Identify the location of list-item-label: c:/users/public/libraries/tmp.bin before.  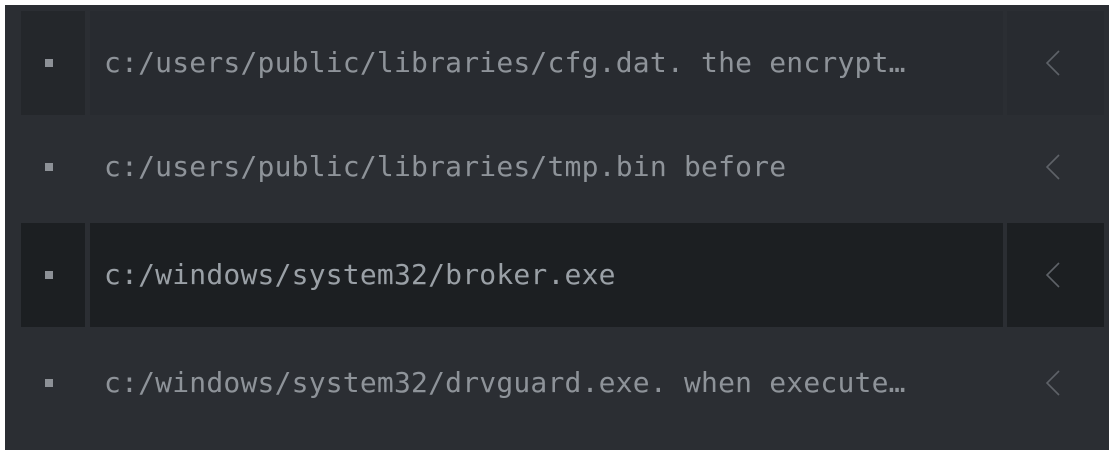
(445, 166).